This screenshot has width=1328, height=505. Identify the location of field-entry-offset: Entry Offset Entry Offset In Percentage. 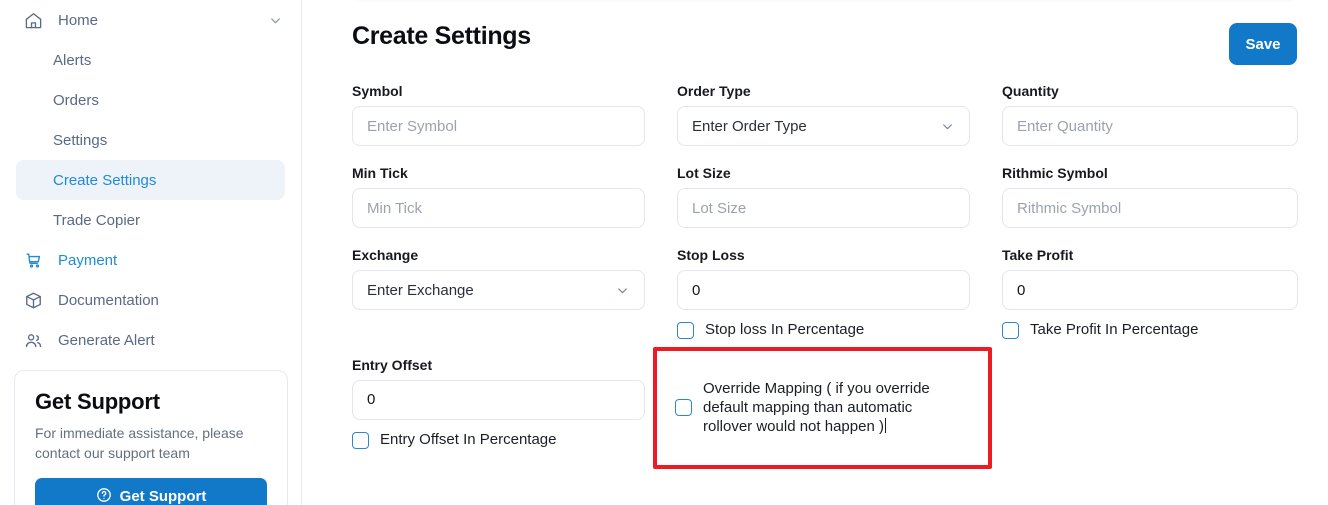
(498, 413).